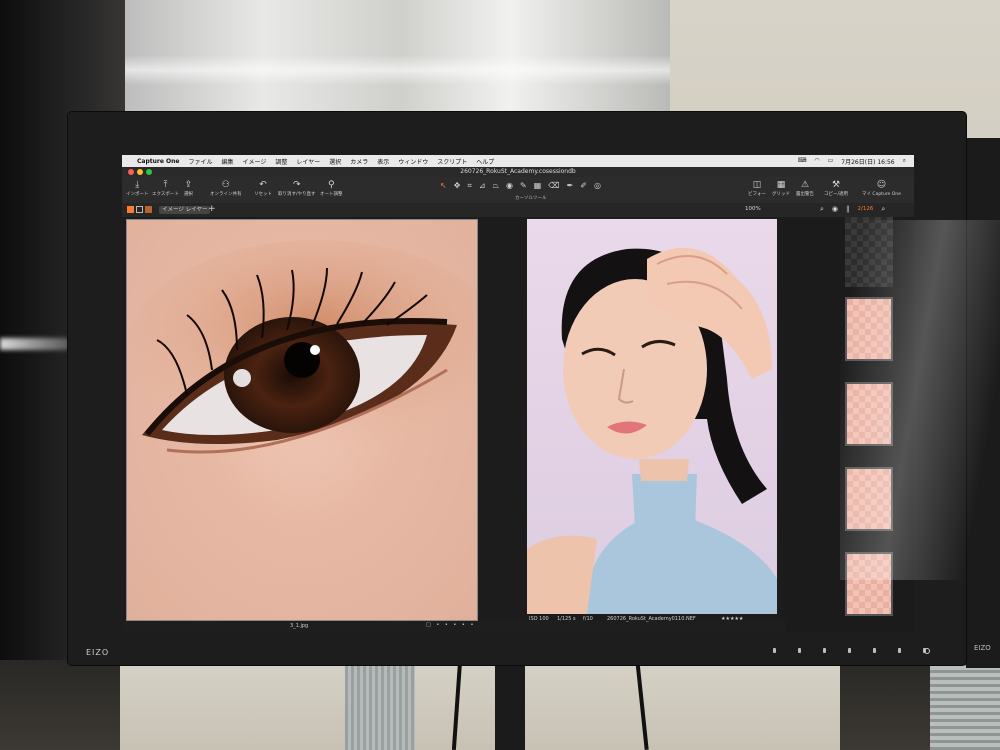 The image size is (1000, 750). I want to click on menu-item: スクリプト, so click(452, 161).